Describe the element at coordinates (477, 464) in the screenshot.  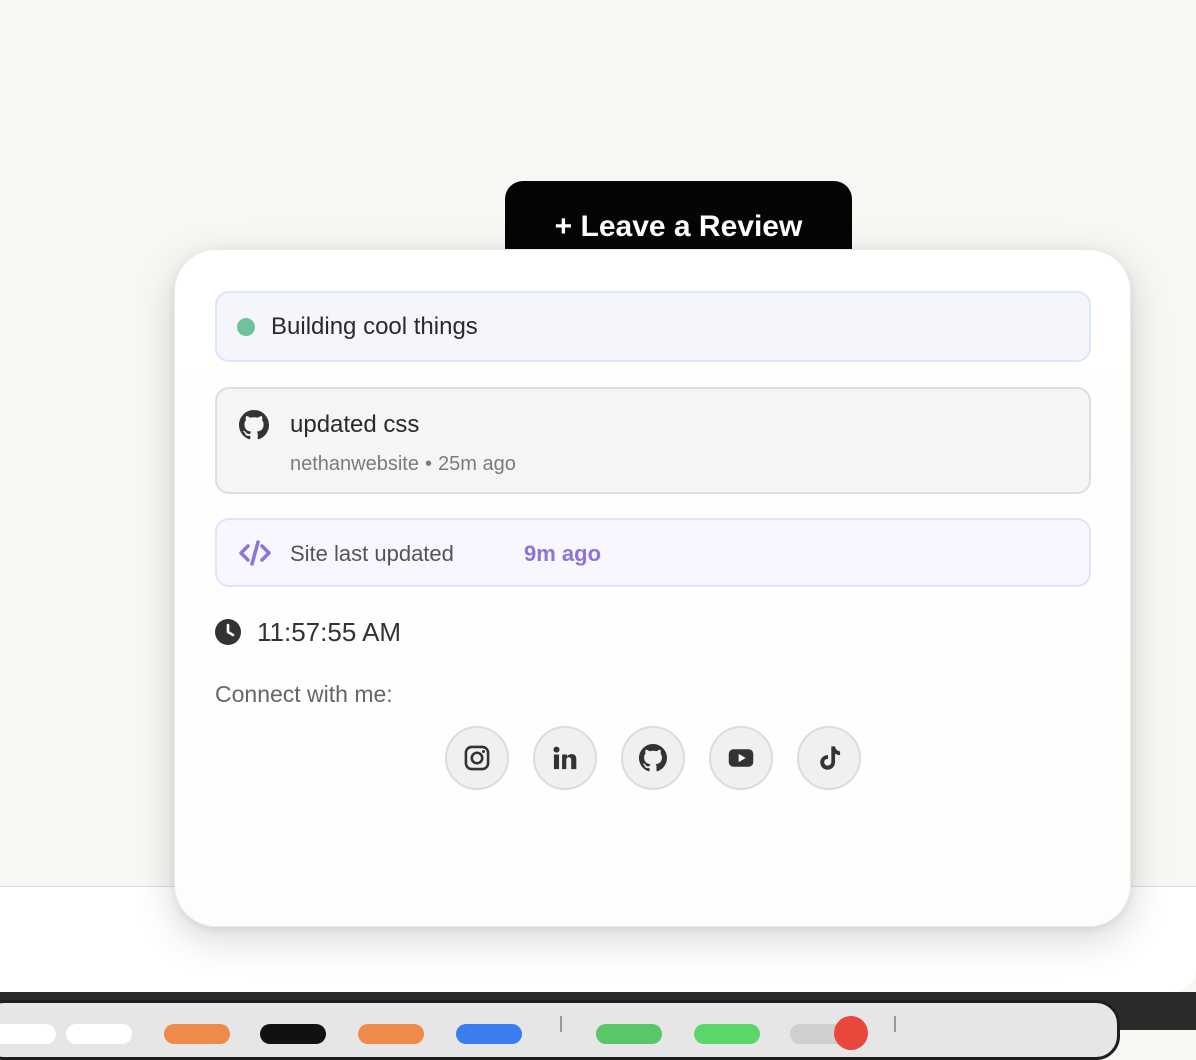
I see `commit-time: 25m ago` at that location.